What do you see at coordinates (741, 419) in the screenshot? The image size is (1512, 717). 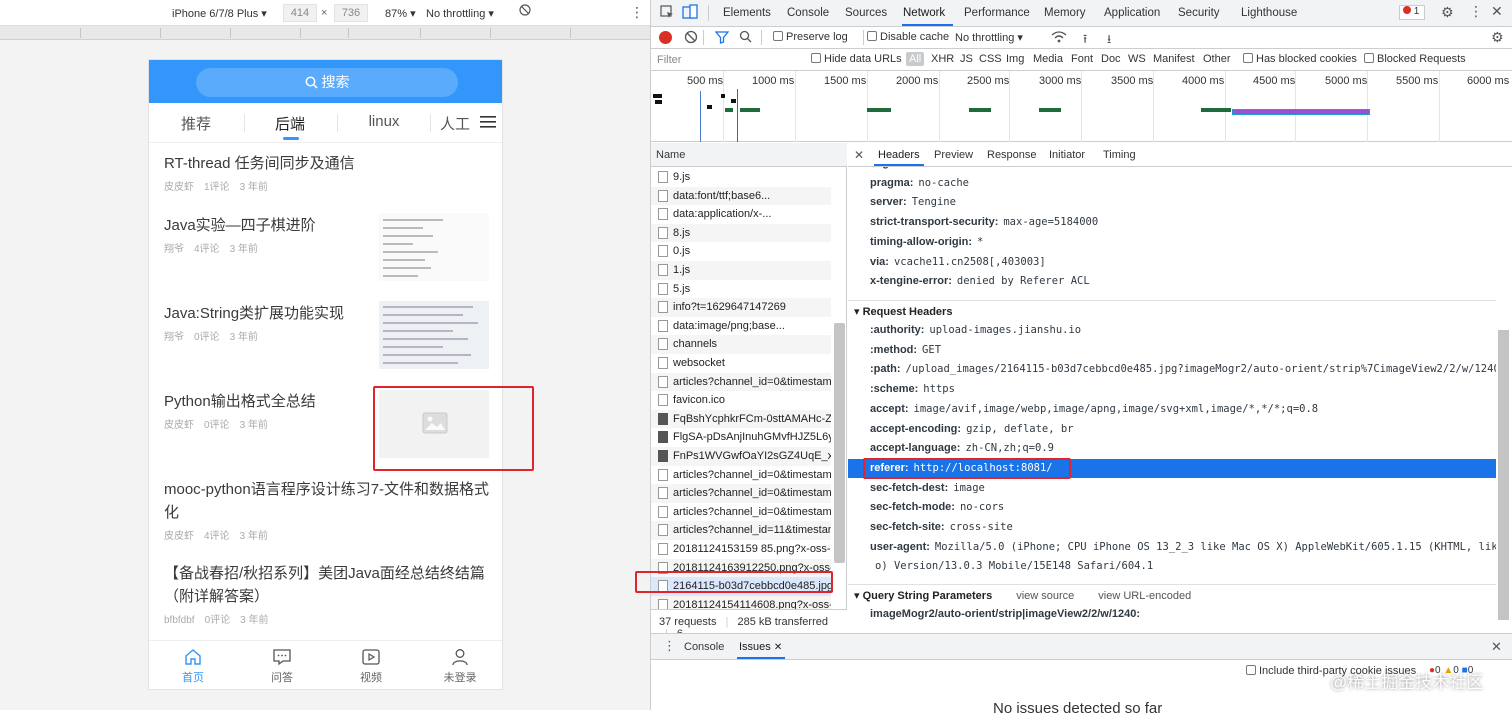 I see `request-row: FqBshYcphkrFCm-0sttAMAHc-ZxD` at bounding box center [741, 419].